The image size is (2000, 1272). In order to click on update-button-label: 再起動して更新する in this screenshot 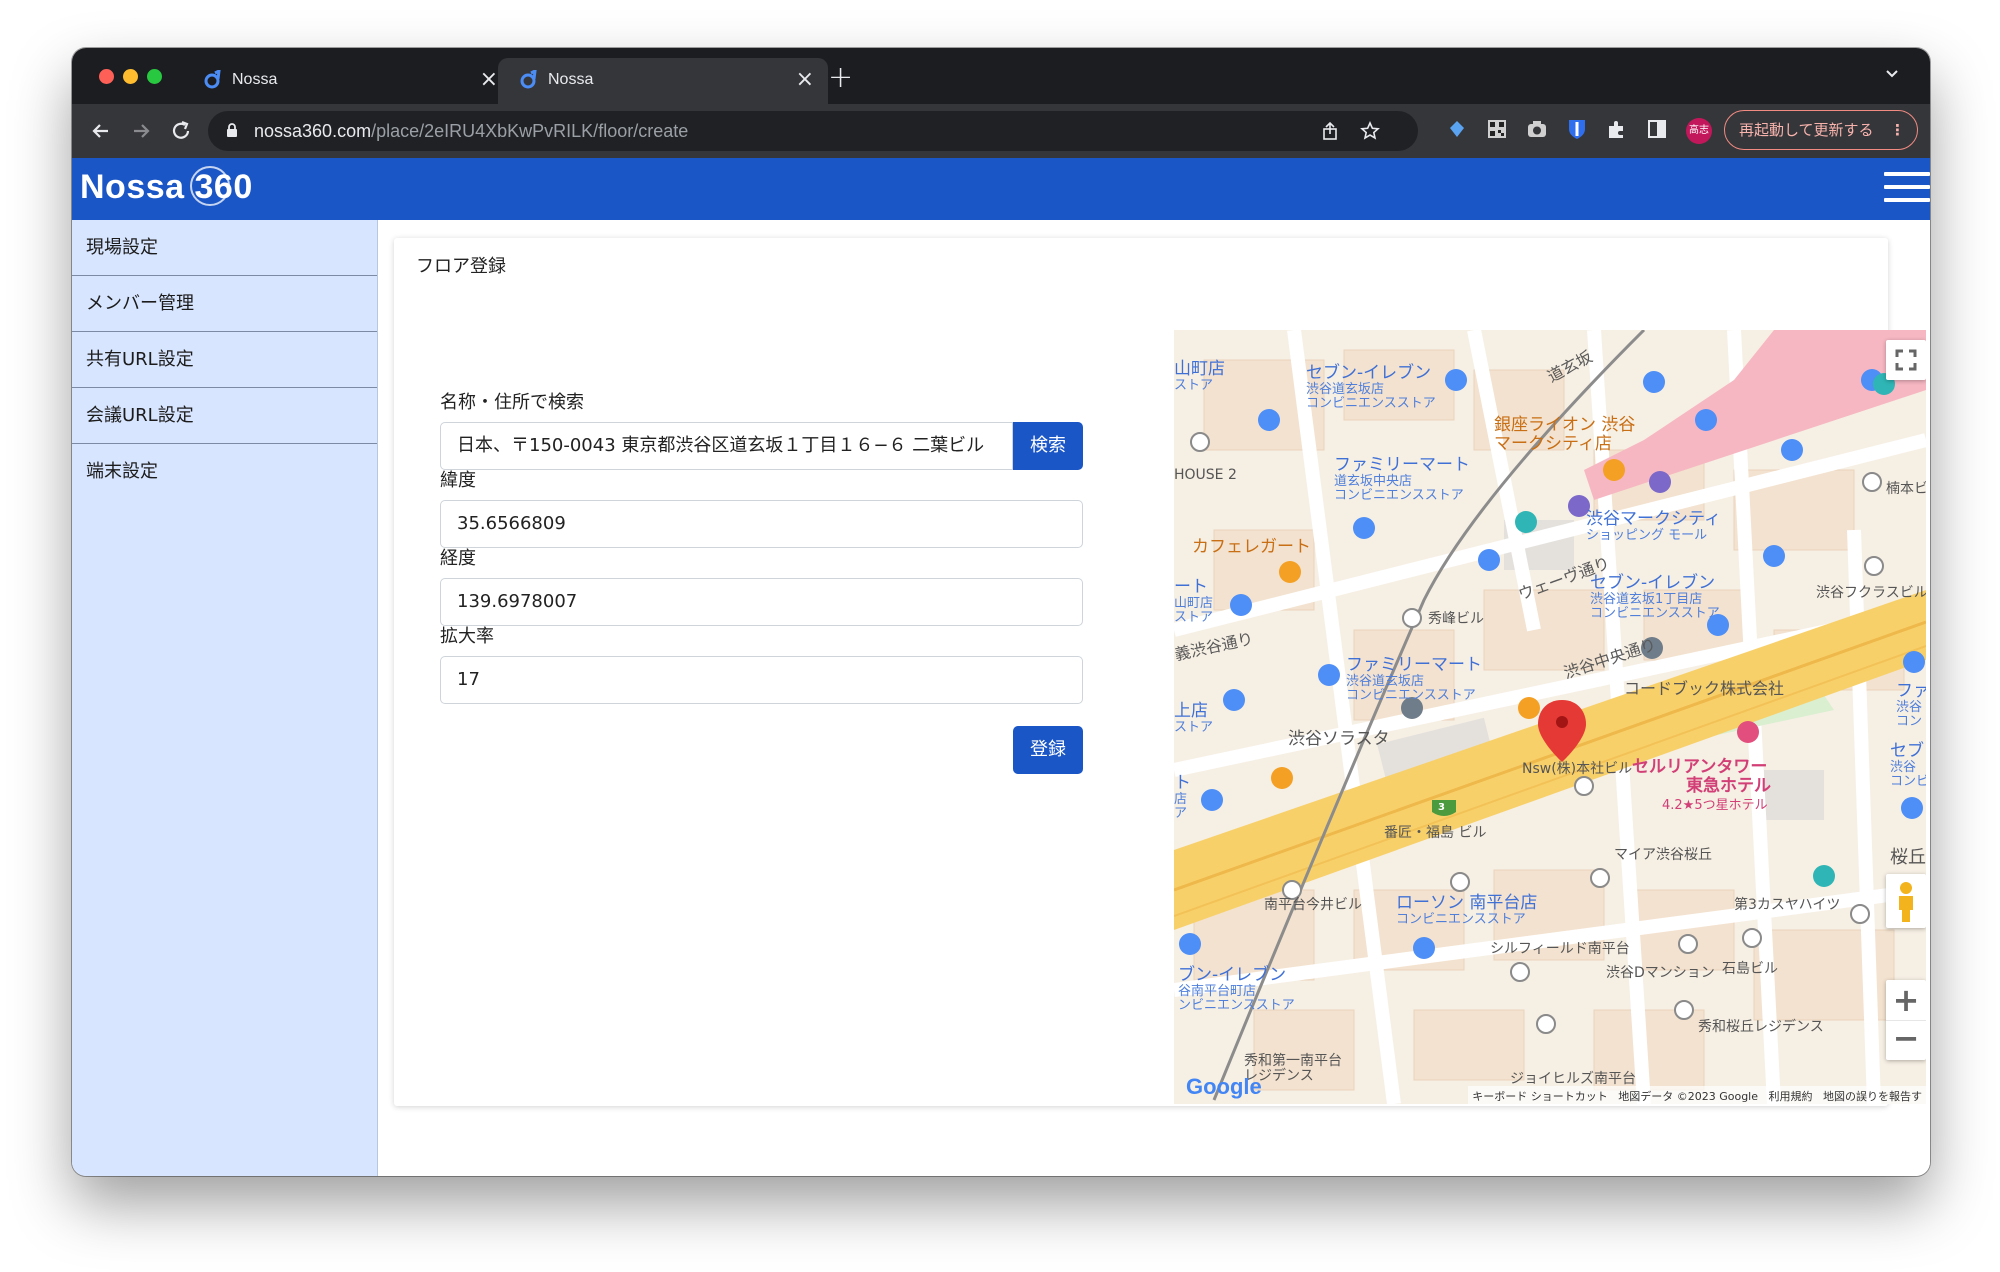, I will do `click(1806, 130)`.